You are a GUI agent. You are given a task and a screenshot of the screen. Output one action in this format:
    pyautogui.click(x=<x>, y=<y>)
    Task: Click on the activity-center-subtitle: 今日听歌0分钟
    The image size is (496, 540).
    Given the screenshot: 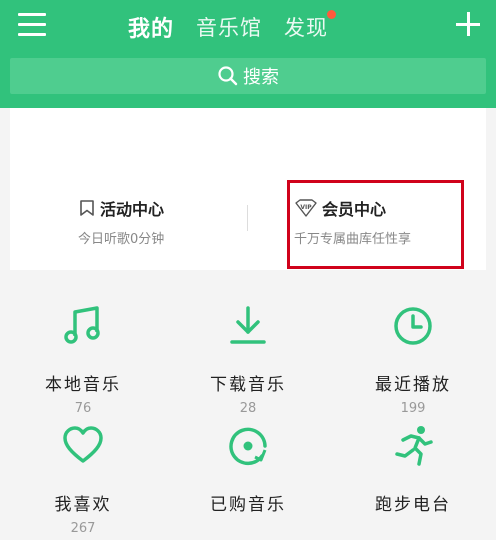 What is the action you would take?
    pyautogui.click(x=121, y=239)
    